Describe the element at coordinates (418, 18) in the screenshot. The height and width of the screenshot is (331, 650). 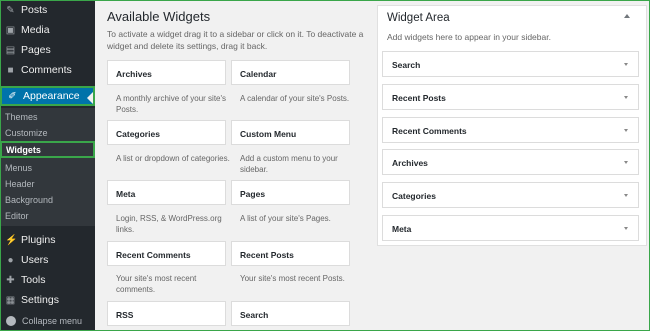
I see `widget-area-title: Widget Area` at that location.